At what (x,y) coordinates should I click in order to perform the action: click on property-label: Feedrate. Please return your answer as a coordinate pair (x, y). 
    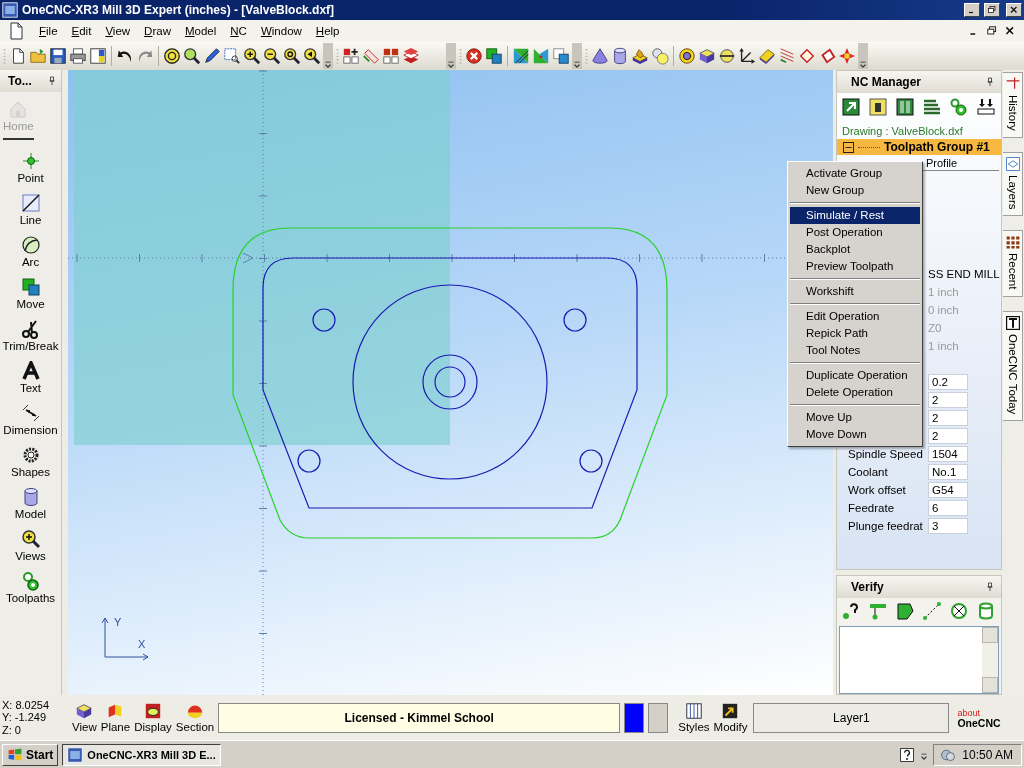
    Looking at the image, I should click on (872, 508).